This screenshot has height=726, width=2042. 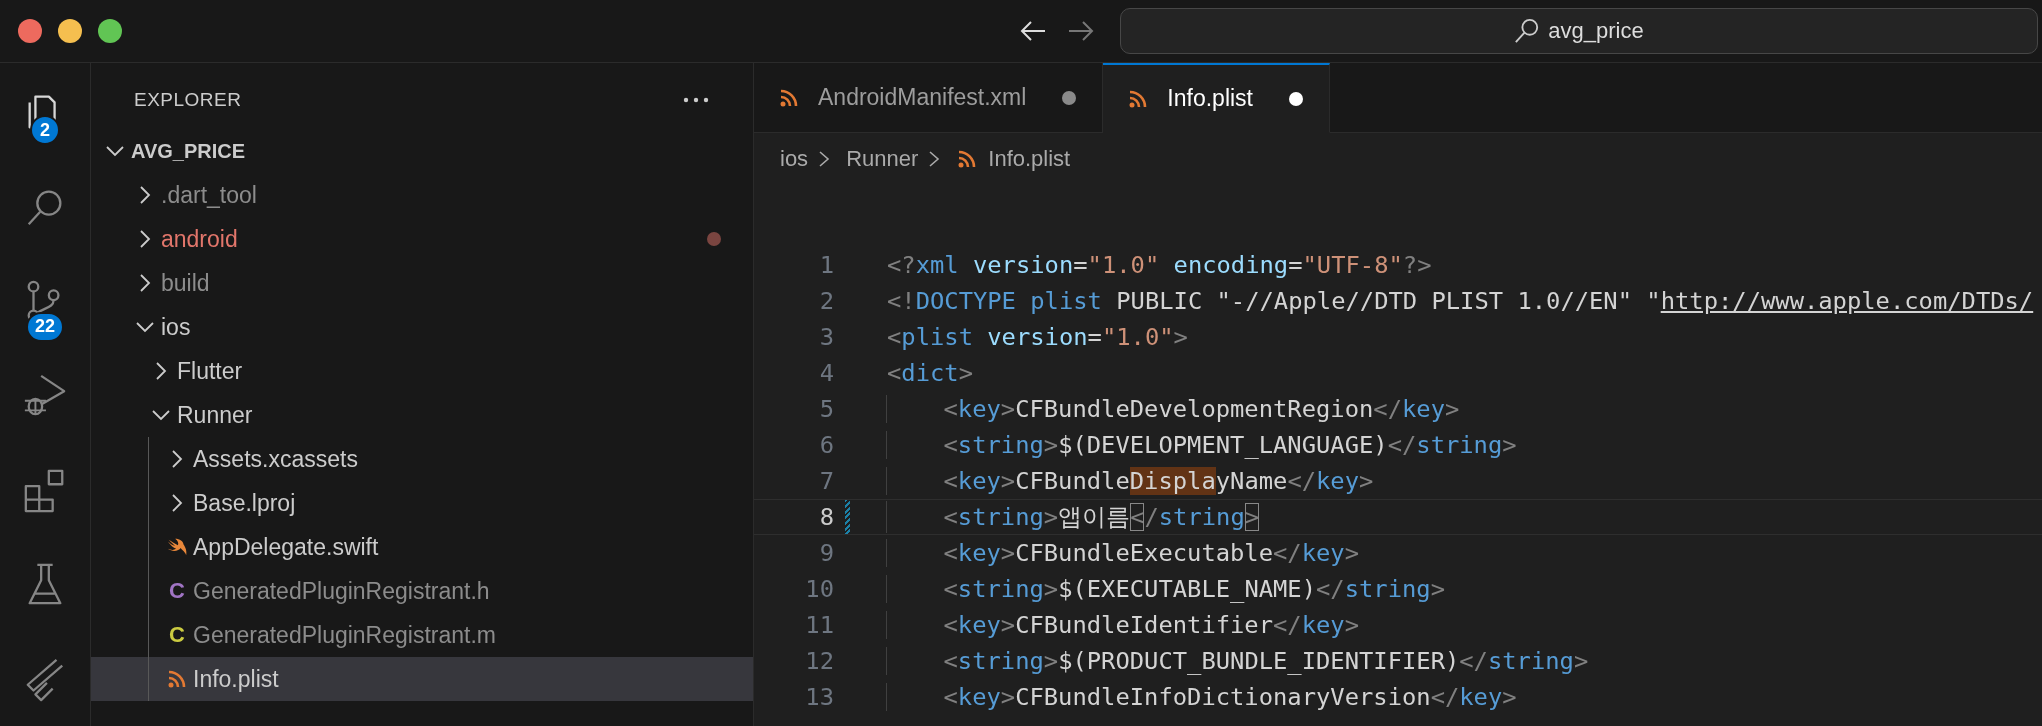 I want to click on link: http://www.apple.com/DTDs/, so click(x=1847, y=301).